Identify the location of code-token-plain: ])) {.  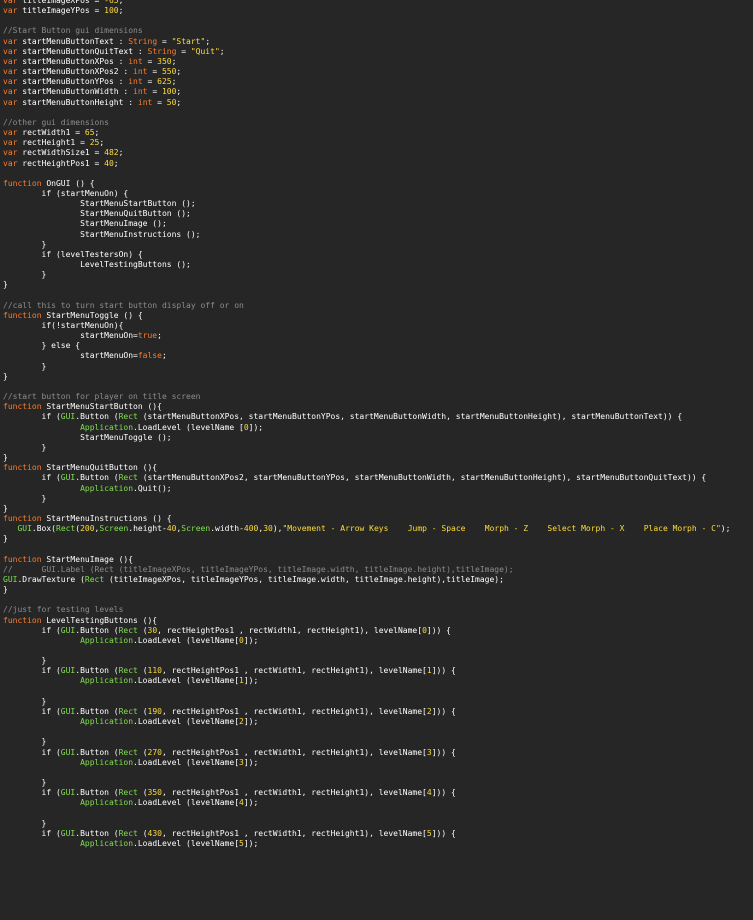
(443, 752).